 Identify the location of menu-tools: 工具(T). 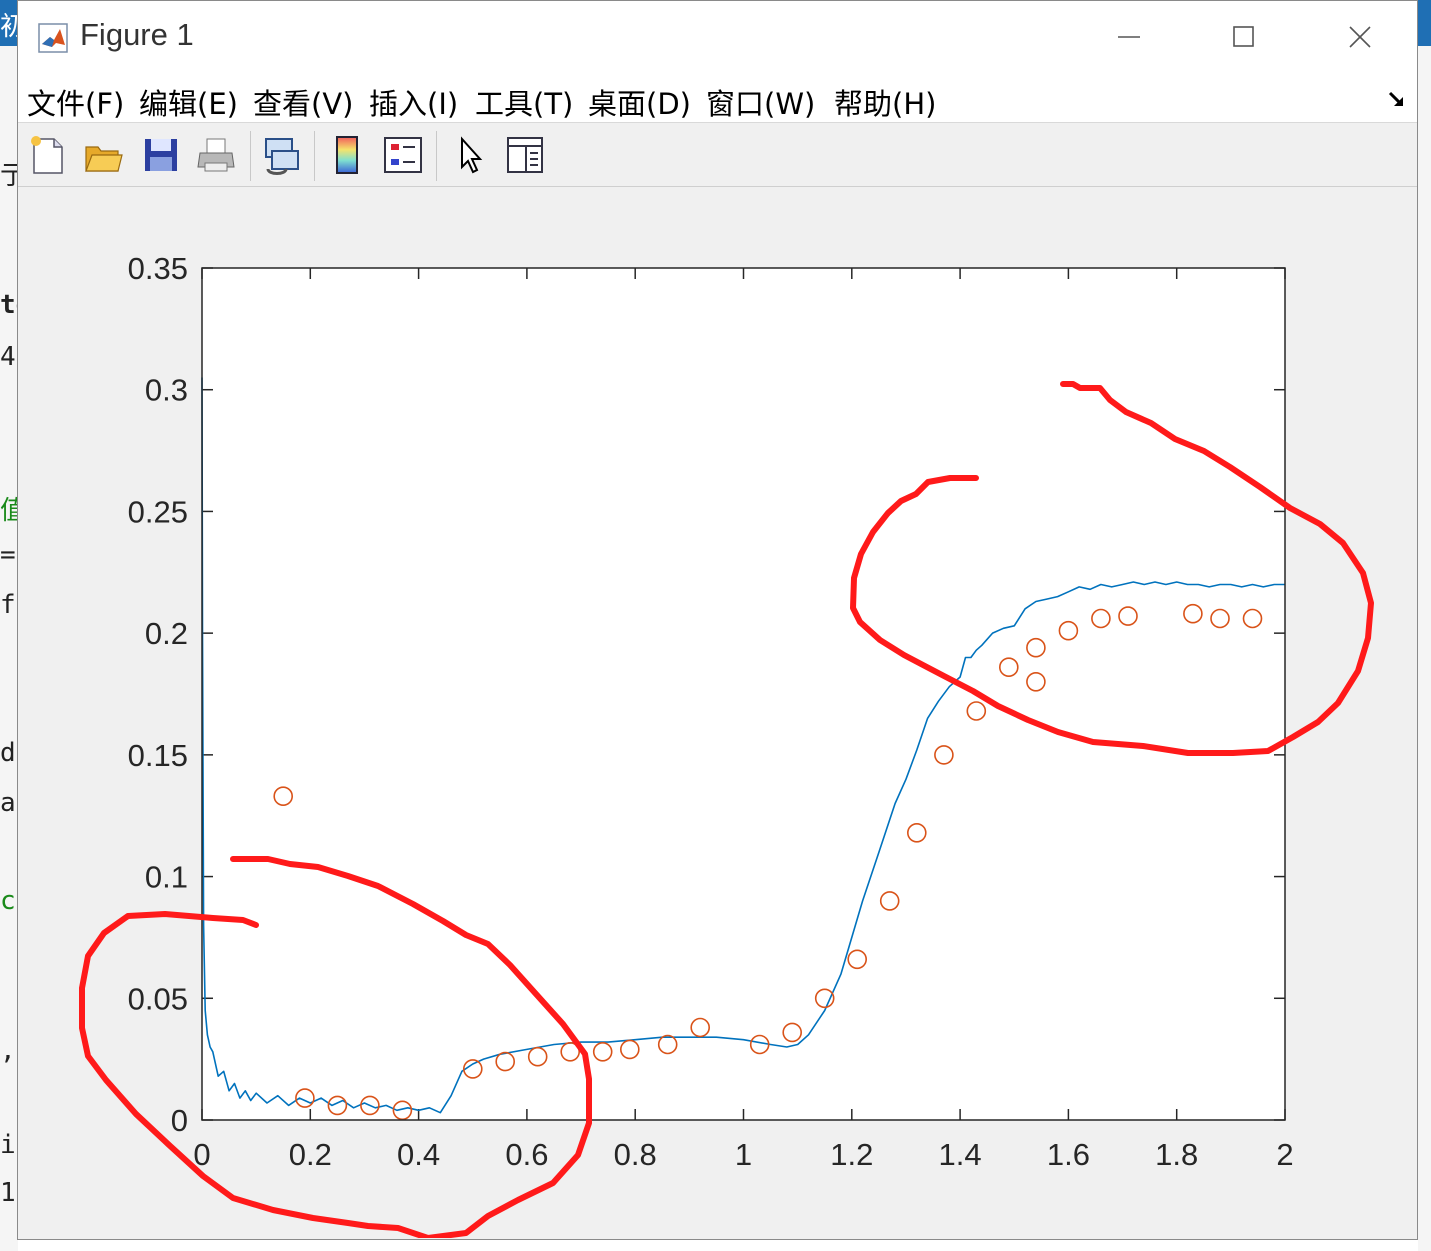
(524, 102).